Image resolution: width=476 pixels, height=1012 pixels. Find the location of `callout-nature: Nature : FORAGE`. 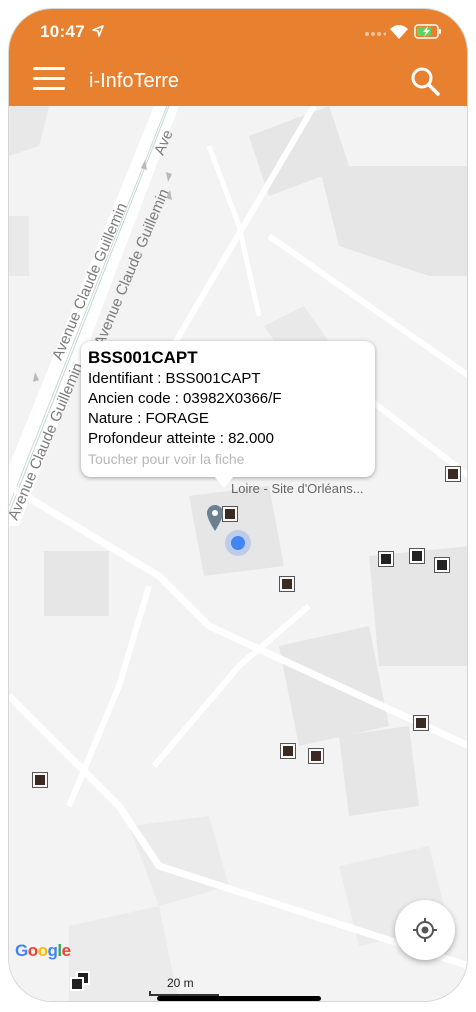

callout-nature: Nature : FORAGE is located at coordinates (148, 418).